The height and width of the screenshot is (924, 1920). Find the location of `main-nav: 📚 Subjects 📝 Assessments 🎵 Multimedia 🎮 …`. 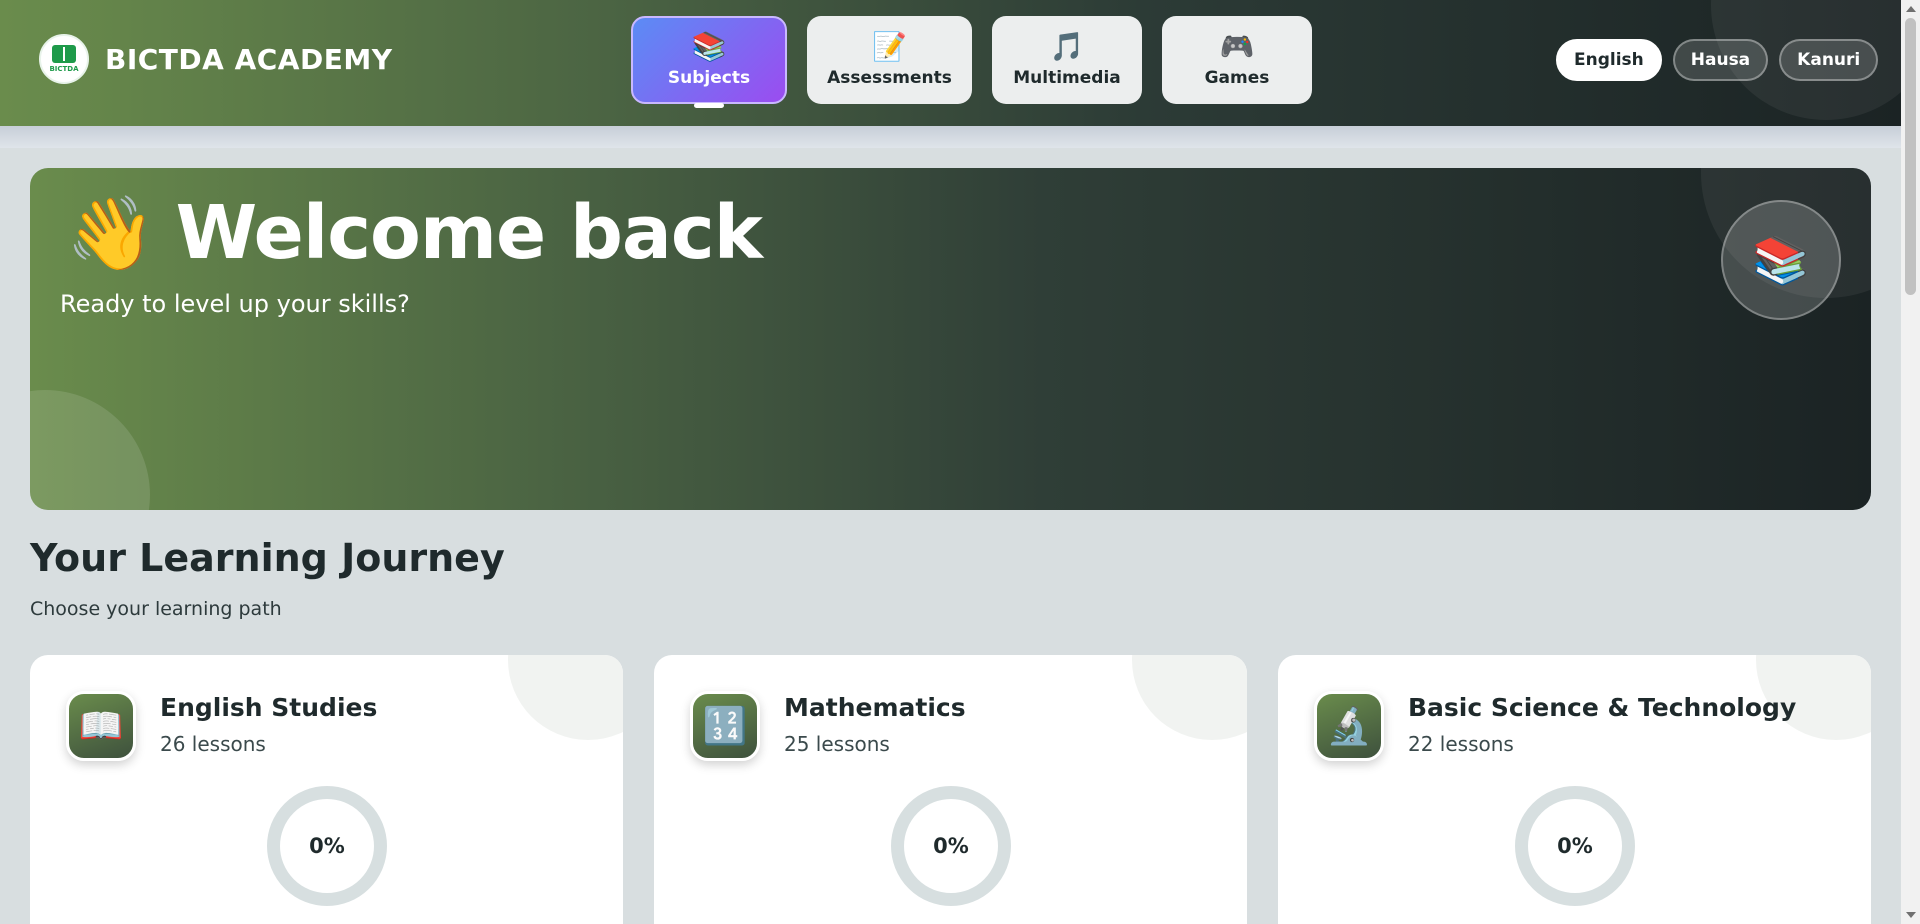

main-nav: 📚 Subjects 📝 Assessments 🎵 Multimedia 🎮 … is located at coordinates (971, 60).